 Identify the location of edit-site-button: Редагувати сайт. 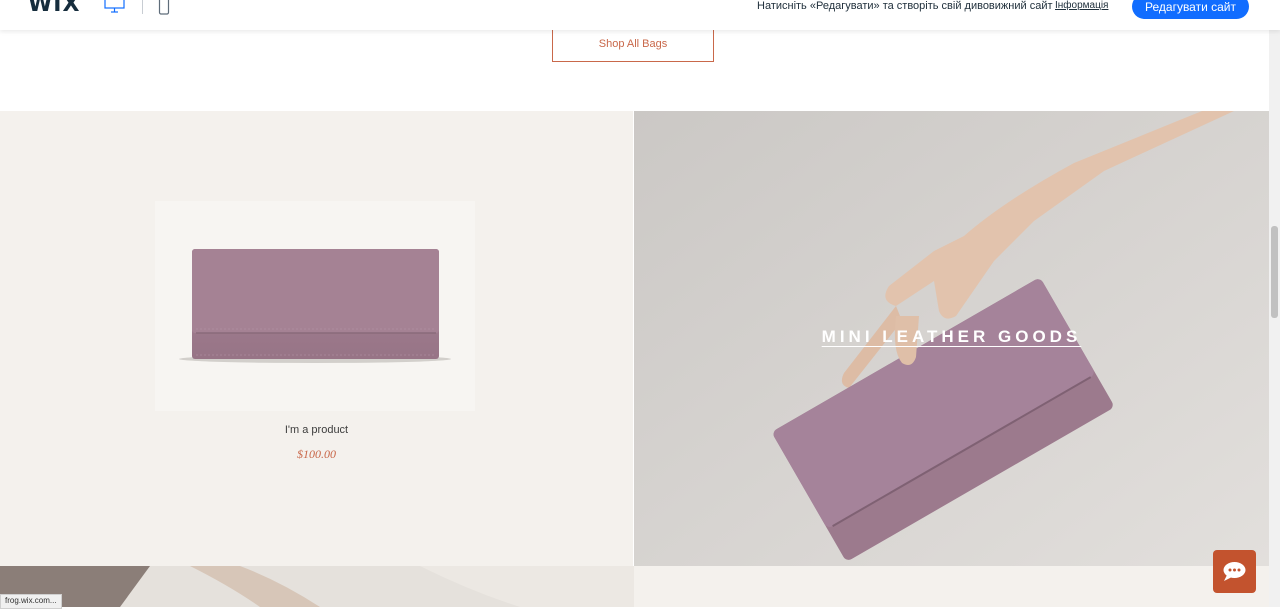
(1190, 9).